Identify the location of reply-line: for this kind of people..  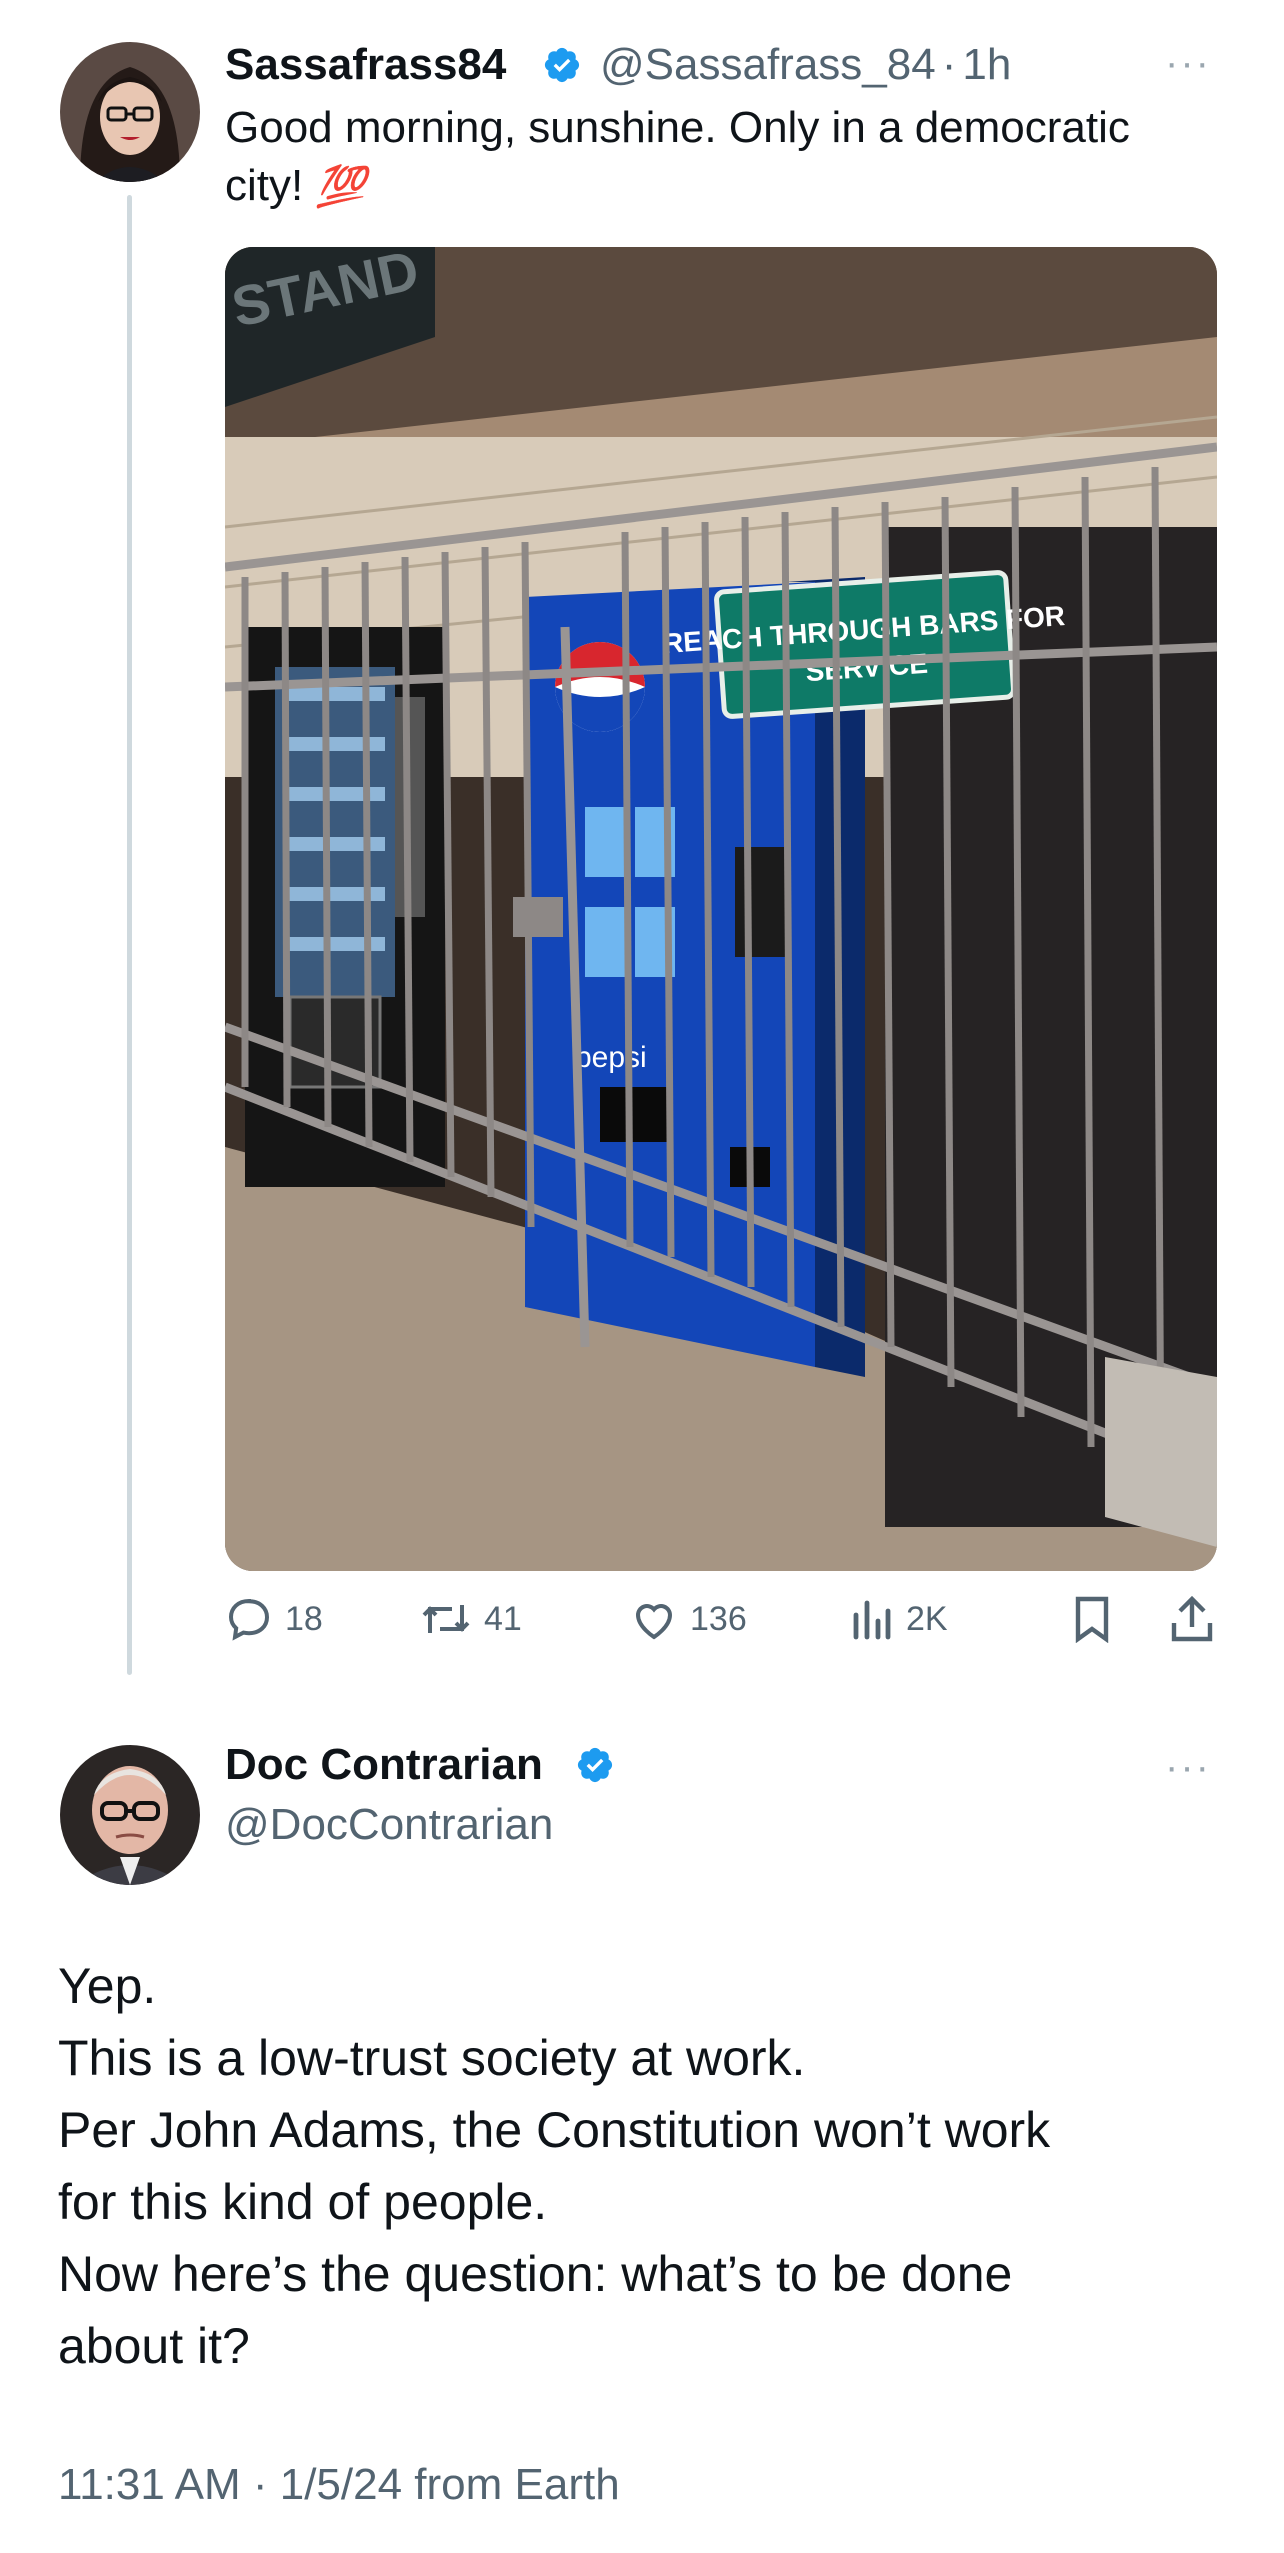
(303, 2202).